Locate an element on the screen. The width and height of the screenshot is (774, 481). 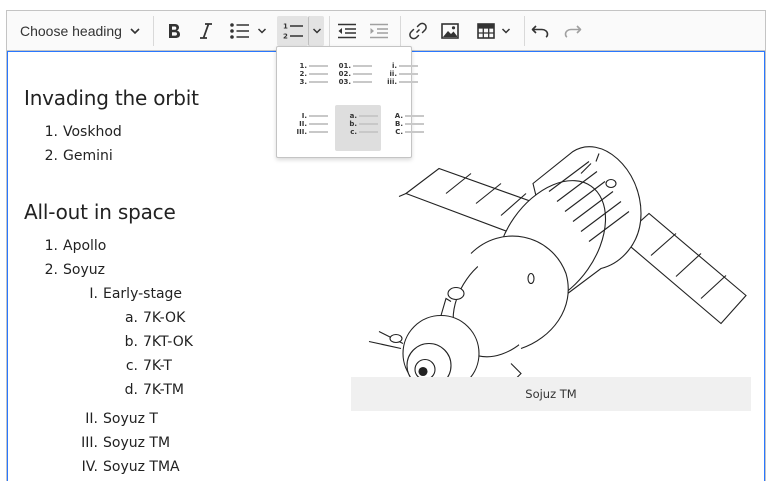
list-item: c. 7K-T is located at coordinates (149, 366).